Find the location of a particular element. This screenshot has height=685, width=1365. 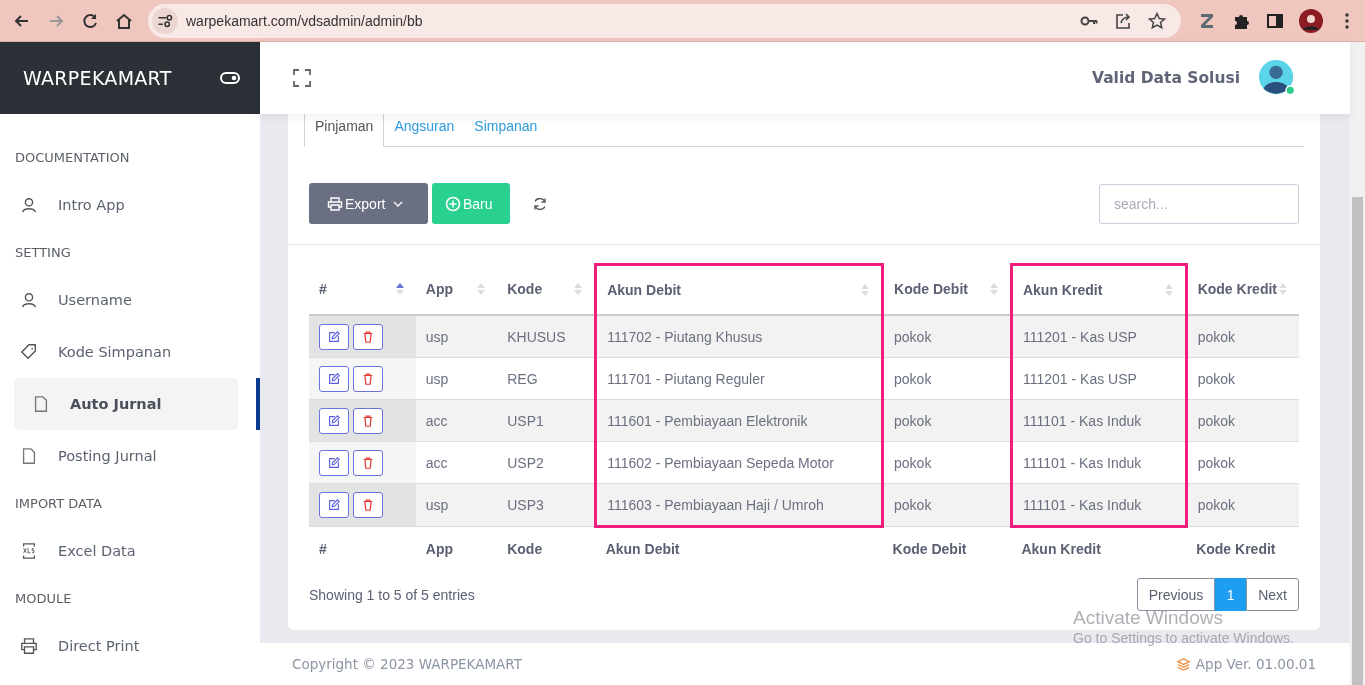

column-footer: Kode is located at coordinates (546, 548).